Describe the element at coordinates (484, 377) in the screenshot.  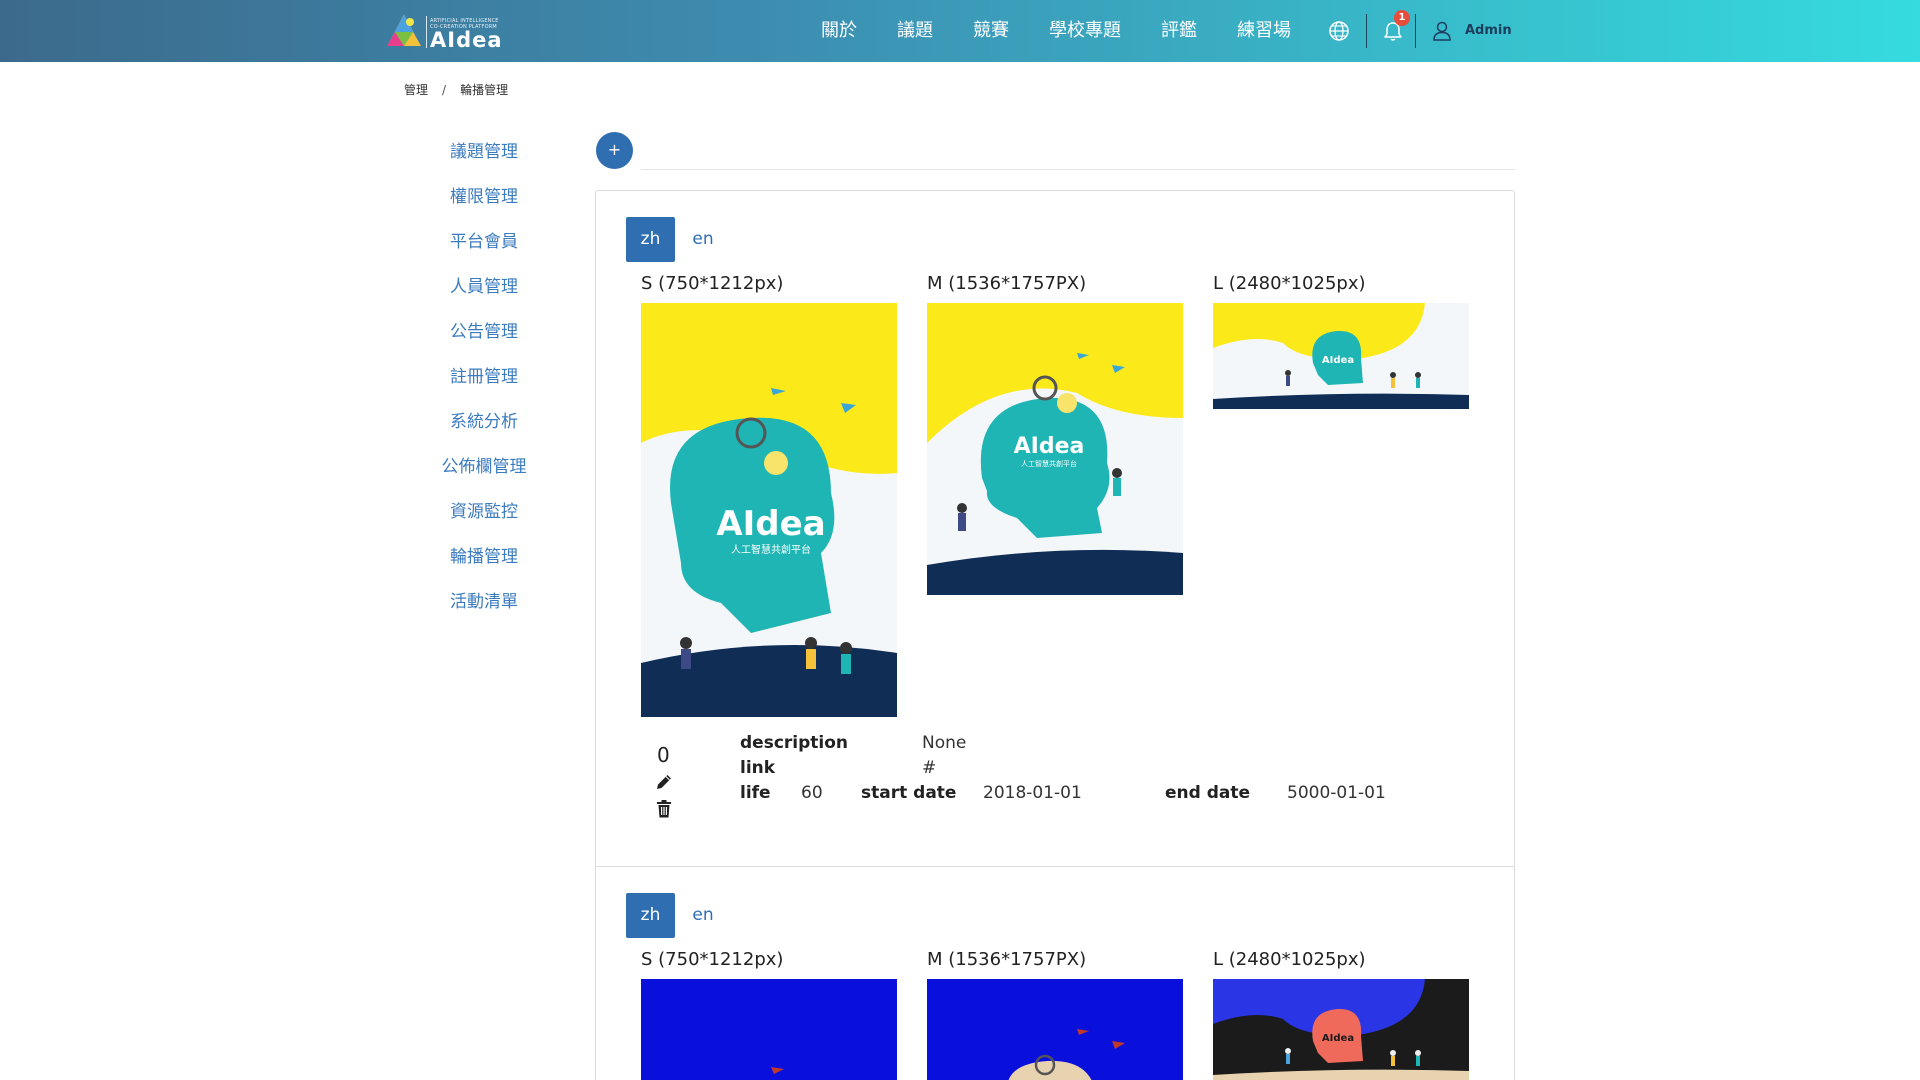
I see `sidebar-item-registration: 註冊管理` at that location.